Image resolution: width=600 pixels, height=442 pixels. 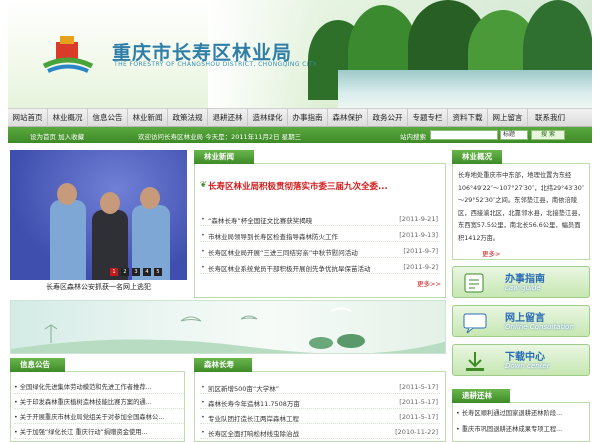 I want to click on forest-title: 长寿区全面打响松材线虫除治战, so click(x=298, y=433).